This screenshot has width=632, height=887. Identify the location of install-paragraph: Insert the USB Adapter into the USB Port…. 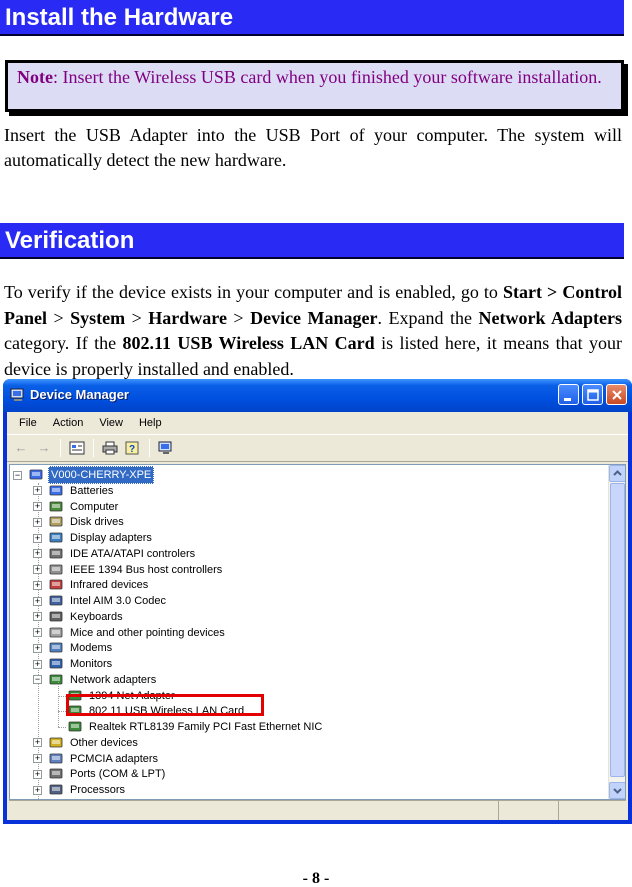
(313, 148).